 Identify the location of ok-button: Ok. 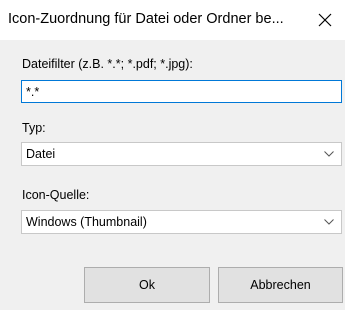
(147, 285).